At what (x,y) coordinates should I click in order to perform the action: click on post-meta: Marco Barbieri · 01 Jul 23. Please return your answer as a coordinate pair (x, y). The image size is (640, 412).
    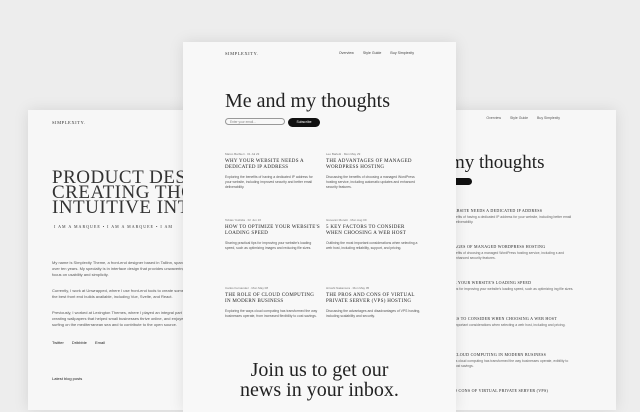
    Looking at the image, I should click on (242, 154).